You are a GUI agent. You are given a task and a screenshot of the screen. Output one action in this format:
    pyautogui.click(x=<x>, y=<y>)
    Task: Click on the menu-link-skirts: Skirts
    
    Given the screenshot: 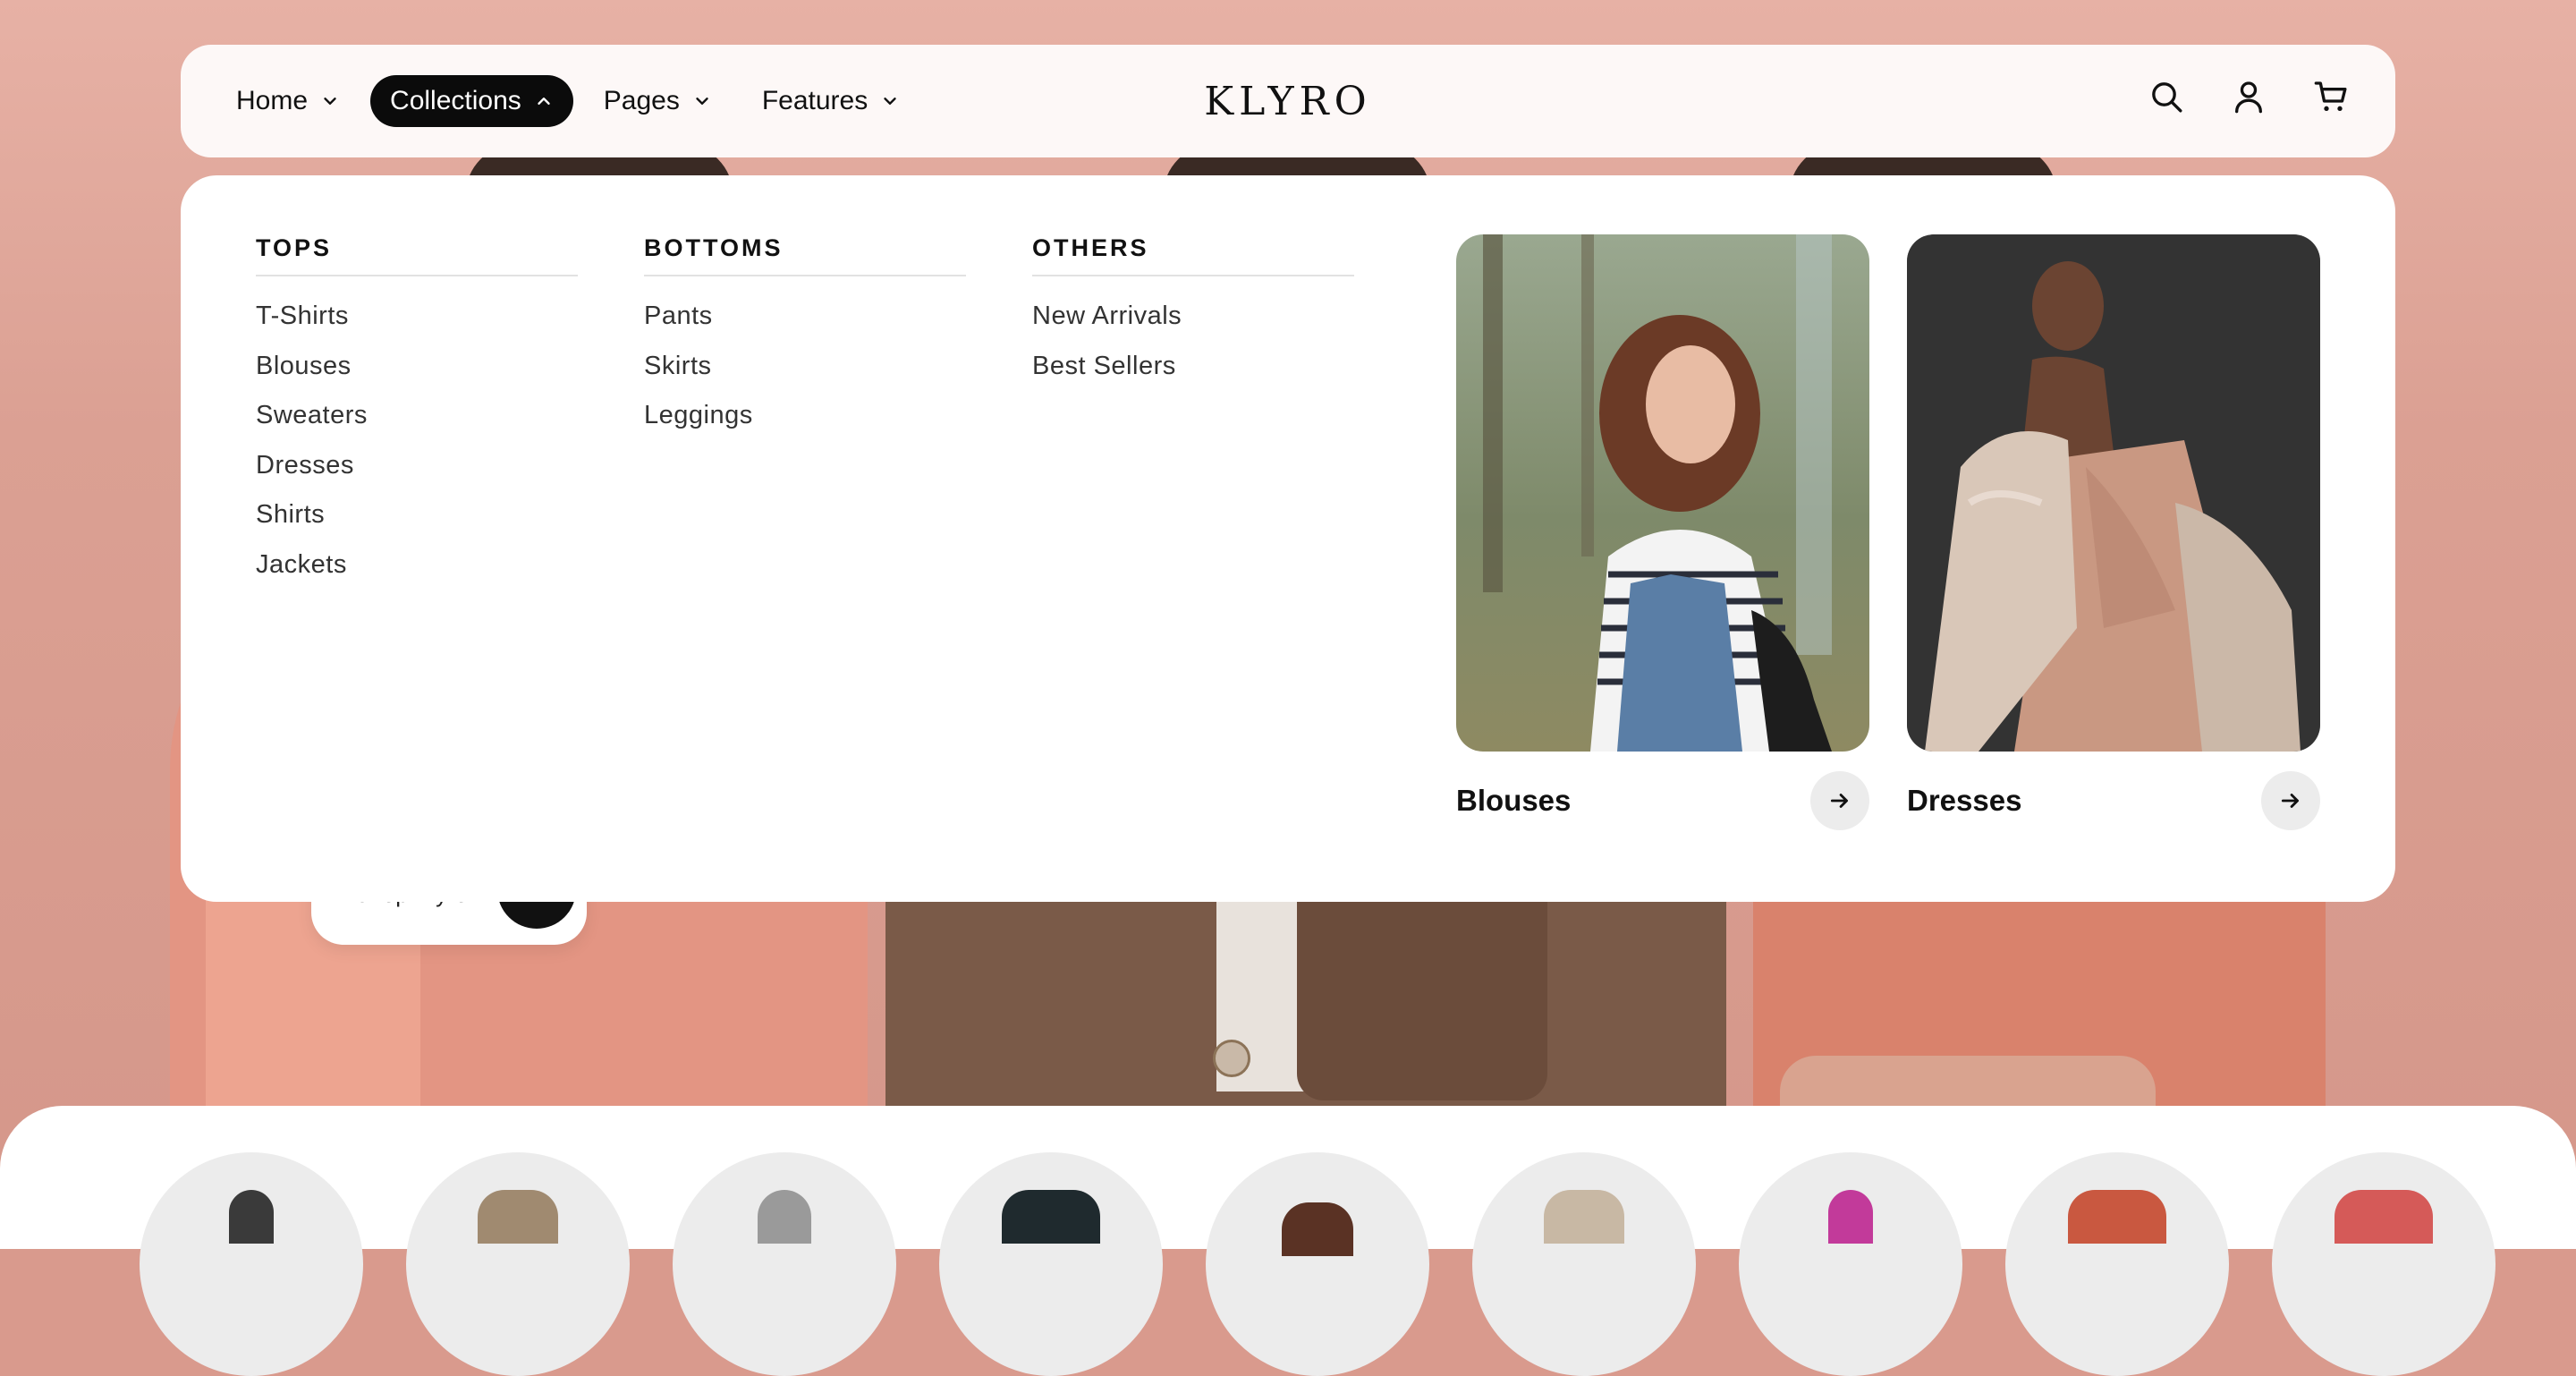 What is the action you would take?
    pyautogui.click(x=805, y=377)
    